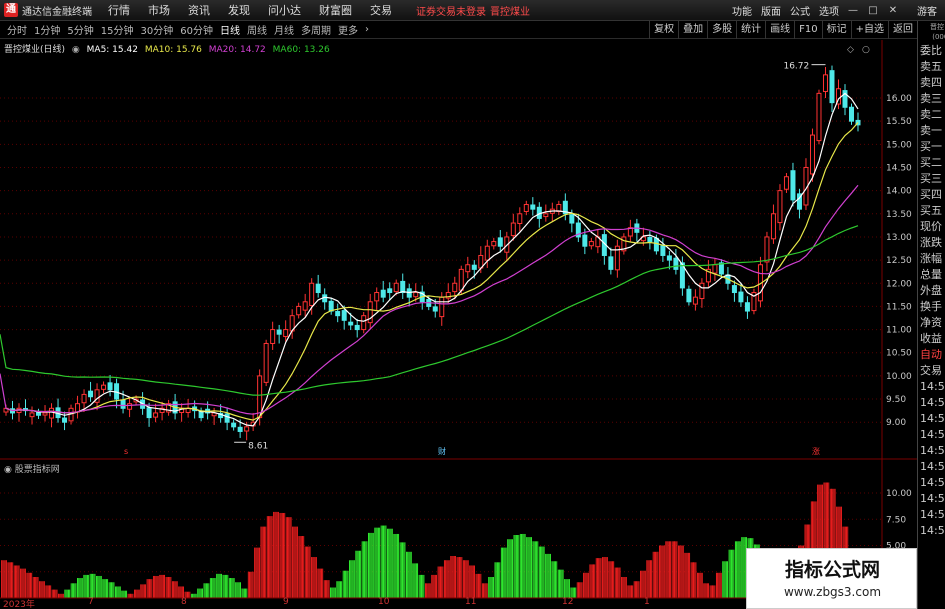  What do you see at coordinates (899, 377) in the screenshot?
I see `y-tick-label: 10.00` at bounding box center [899, 377].